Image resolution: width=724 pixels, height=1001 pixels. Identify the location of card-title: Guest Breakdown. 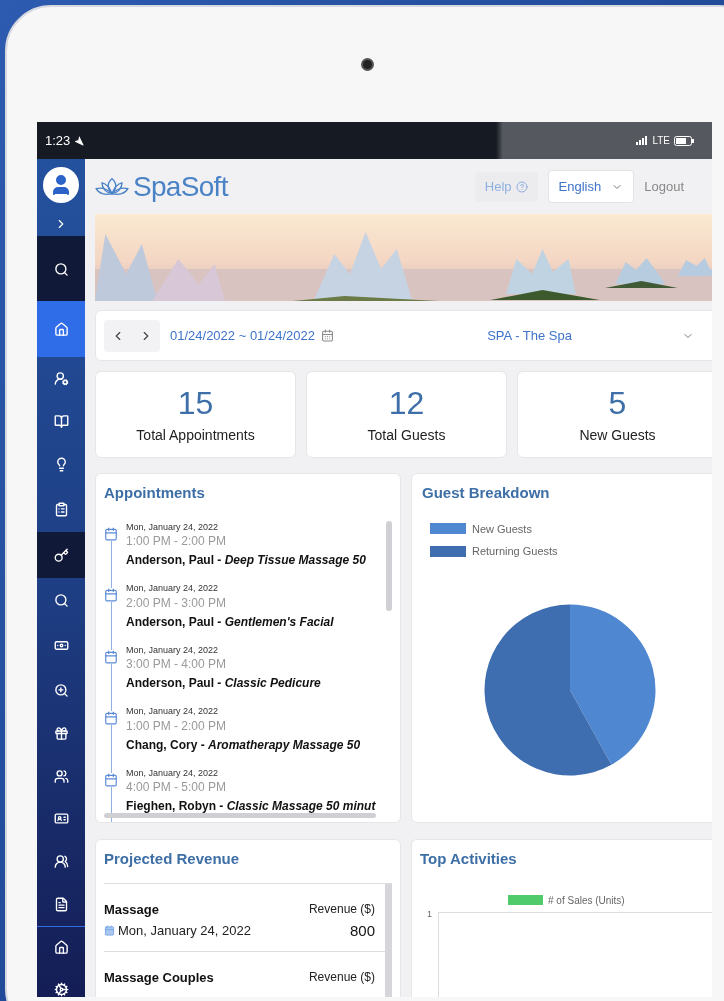
(486, 493).